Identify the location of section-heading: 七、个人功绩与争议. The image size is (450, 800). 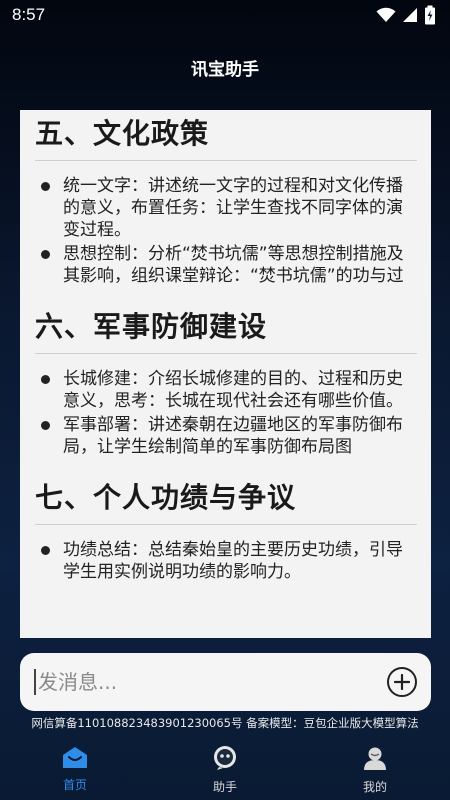
(226, 500).